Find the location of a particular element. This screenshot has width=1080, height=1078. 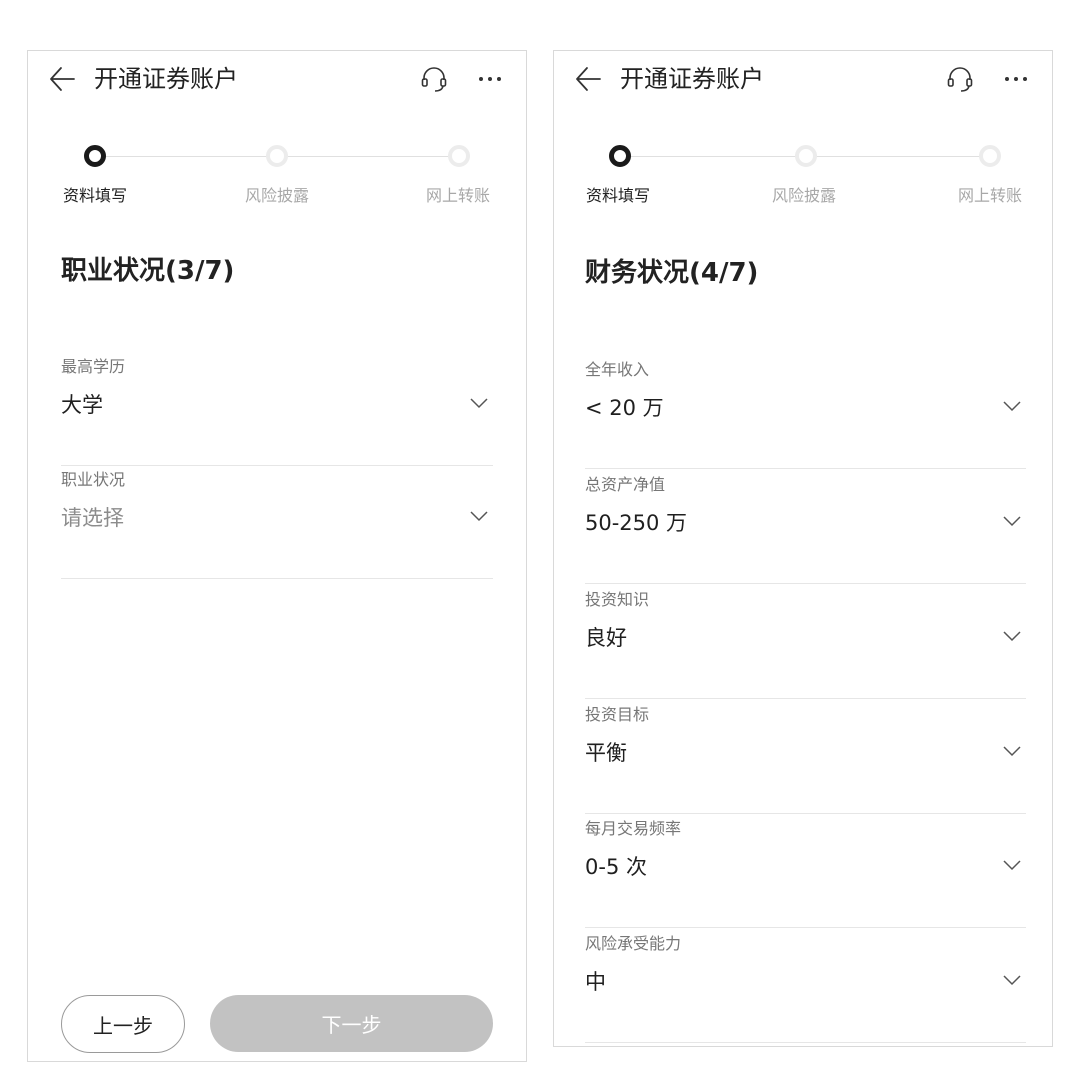

field-label: 最高学历 is located at coordinates (93, 366).